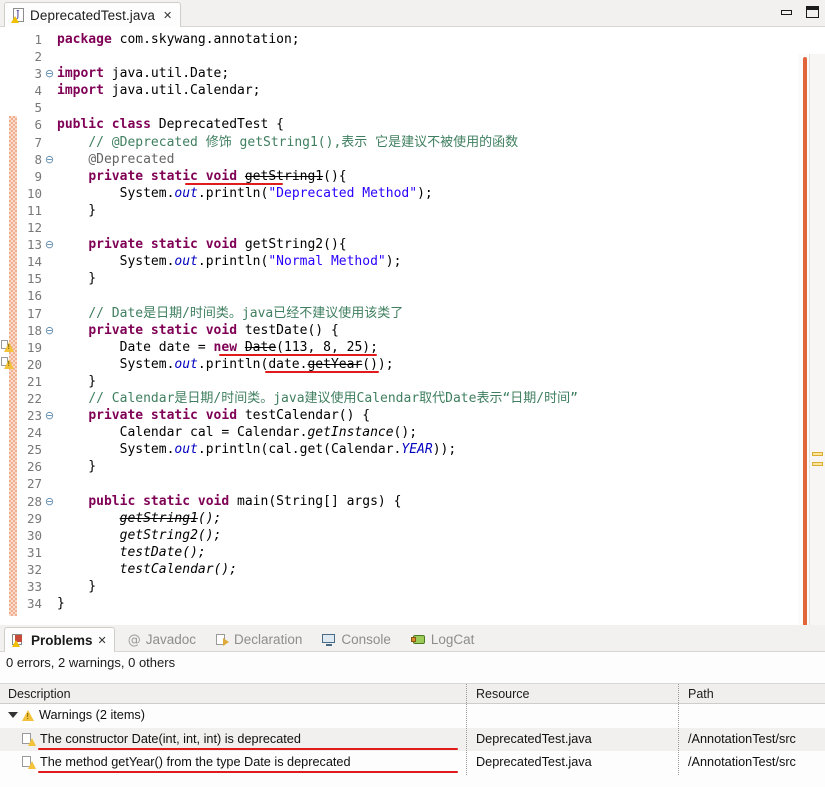 This screenshot has width=825, height=787. I want to click on column-separator, so click(678, 739).